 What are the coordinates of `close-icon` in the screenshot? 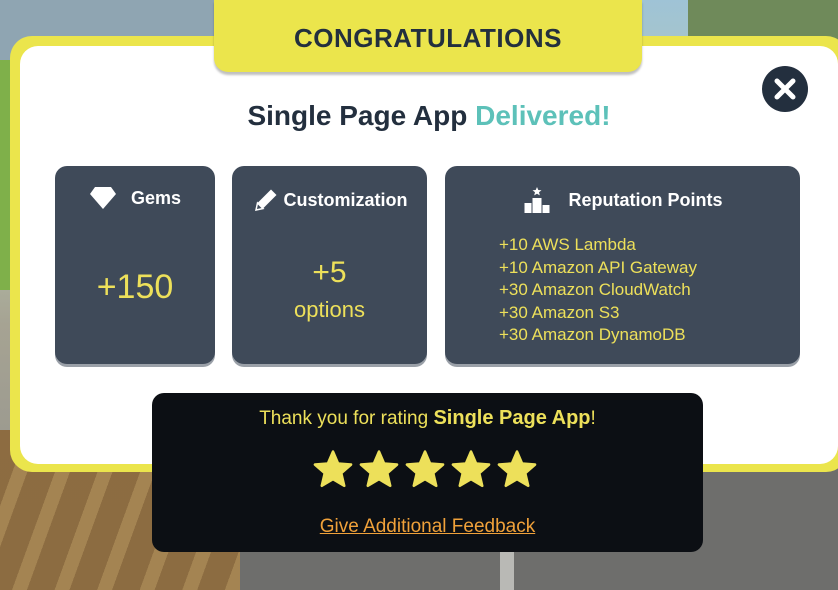 It's located at (785, 89).